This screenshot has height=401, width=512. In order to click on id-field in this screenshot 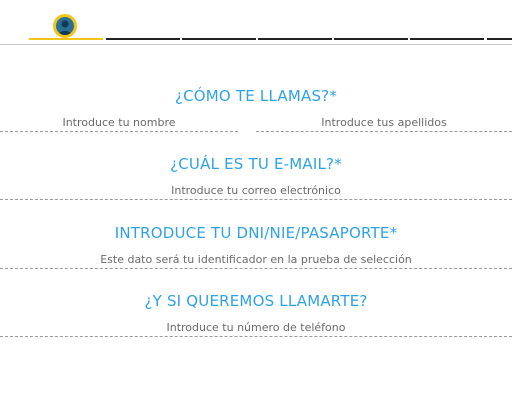, I will do `click(256, 259)`.